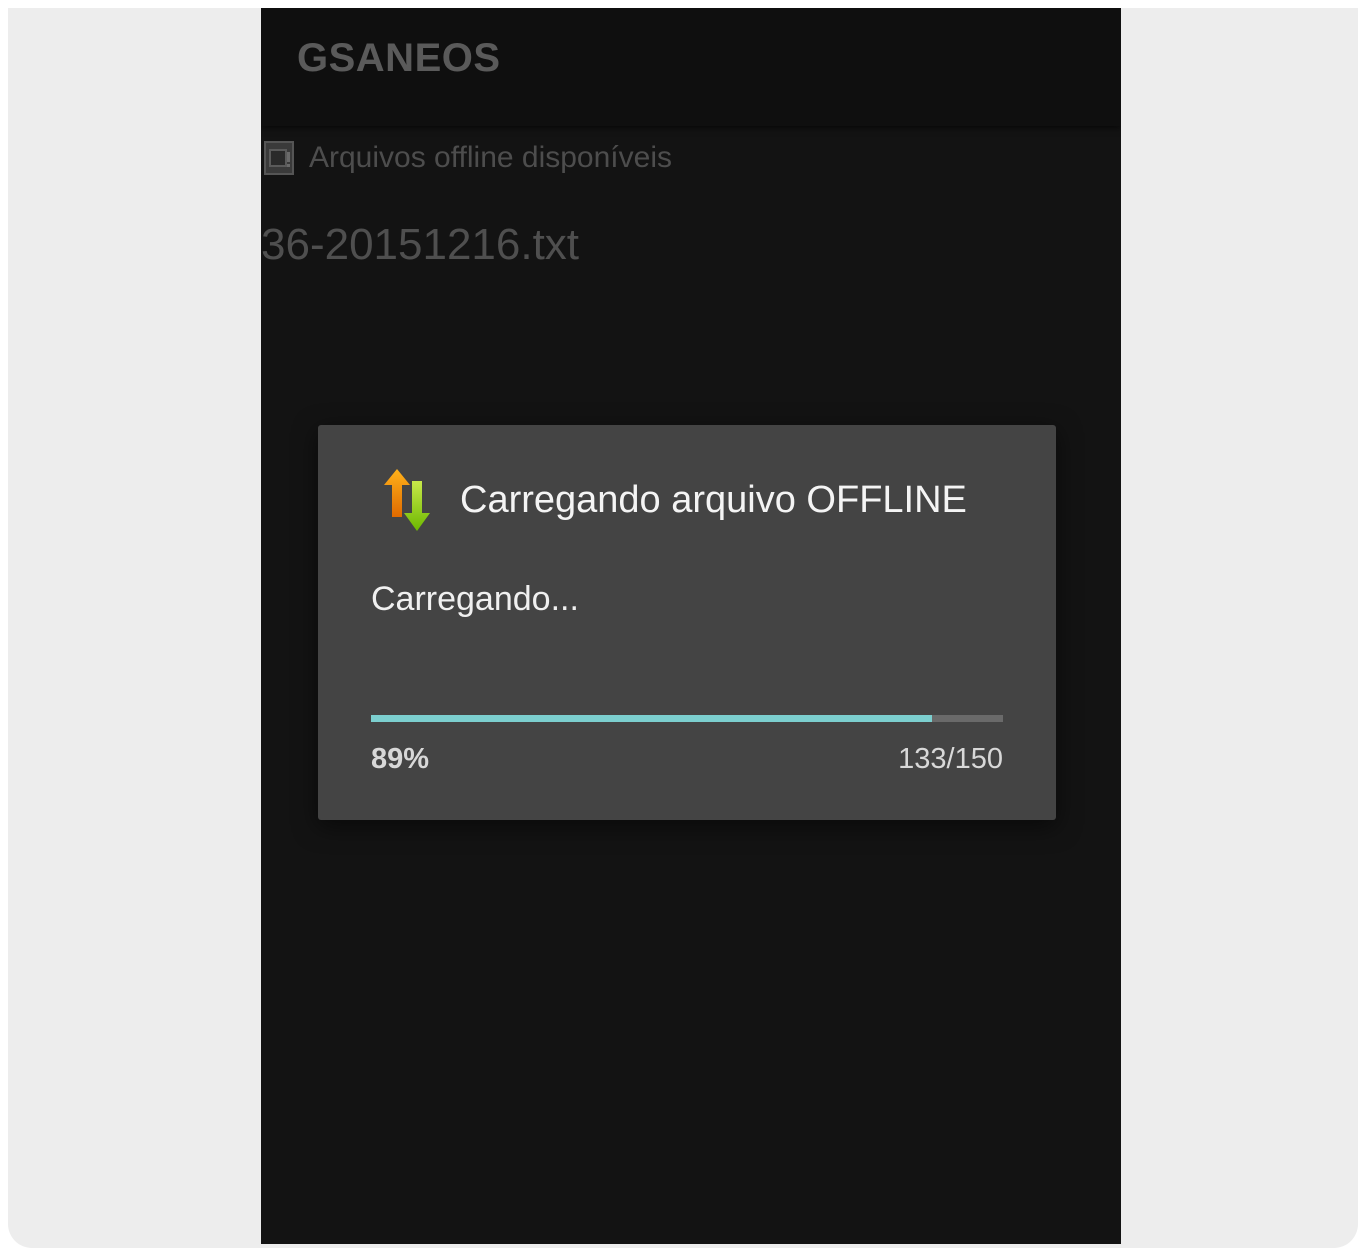 The image size is (1361, 1251). What do you see at coordinates (407, 500) in the screenshot?
I see `up-down-arrows-icon` at bounding box center [407, 500].